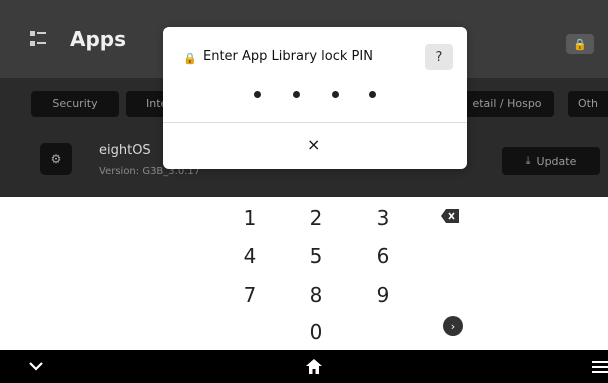 This screenshot has width=608, height=383. I want to click on update-button: ⤓ Update, so click(551, 161).